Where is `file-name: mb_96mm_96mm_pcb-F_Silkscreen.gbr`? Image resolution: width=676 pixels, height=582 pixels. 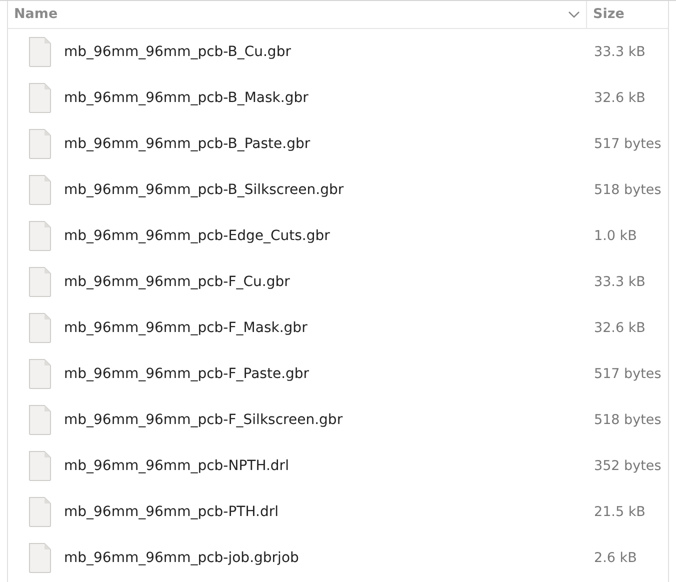
file-name: mb_96mm_96mm_pcb-F_Silkscreen.gbr is located at coordinates (203, 420).